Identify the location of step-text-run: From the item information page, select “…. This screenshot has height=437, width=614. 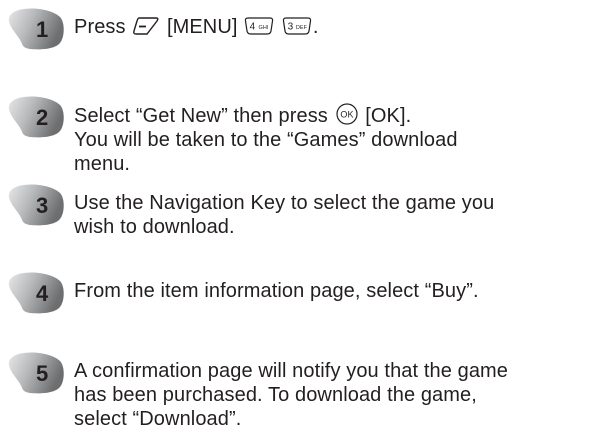
(276, 291).